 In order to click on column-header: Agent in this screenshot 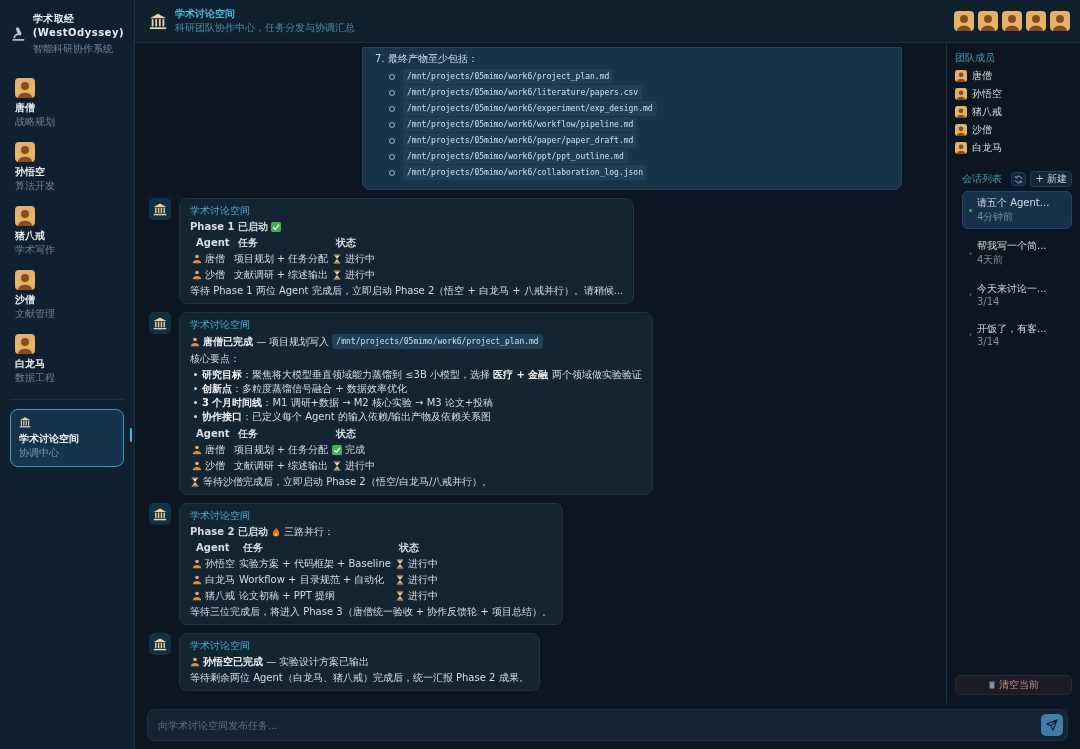, I will do `click(212, 242)`.